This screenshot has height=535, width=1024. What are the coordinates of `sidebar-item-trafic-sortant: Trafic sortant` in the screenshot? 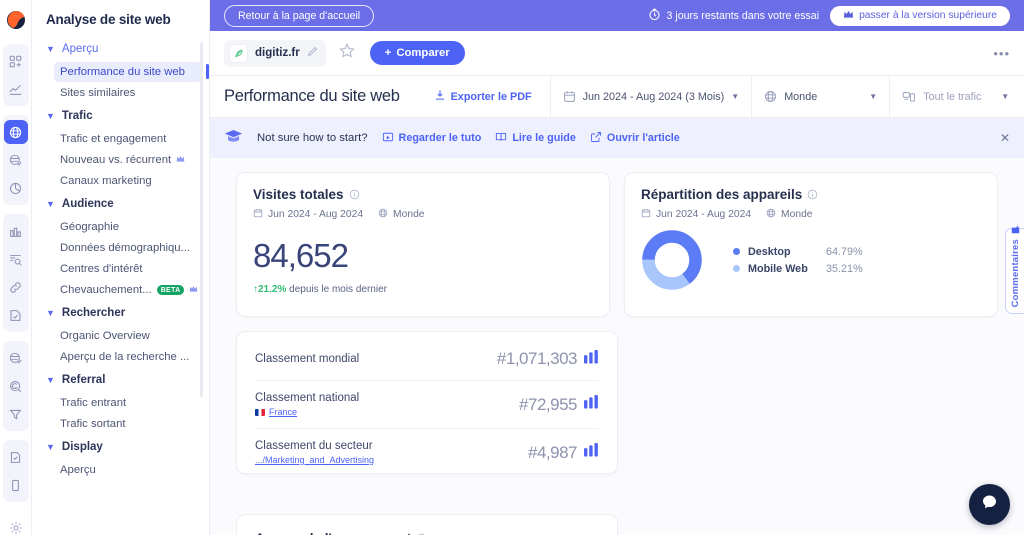 It's located at (128, 424).